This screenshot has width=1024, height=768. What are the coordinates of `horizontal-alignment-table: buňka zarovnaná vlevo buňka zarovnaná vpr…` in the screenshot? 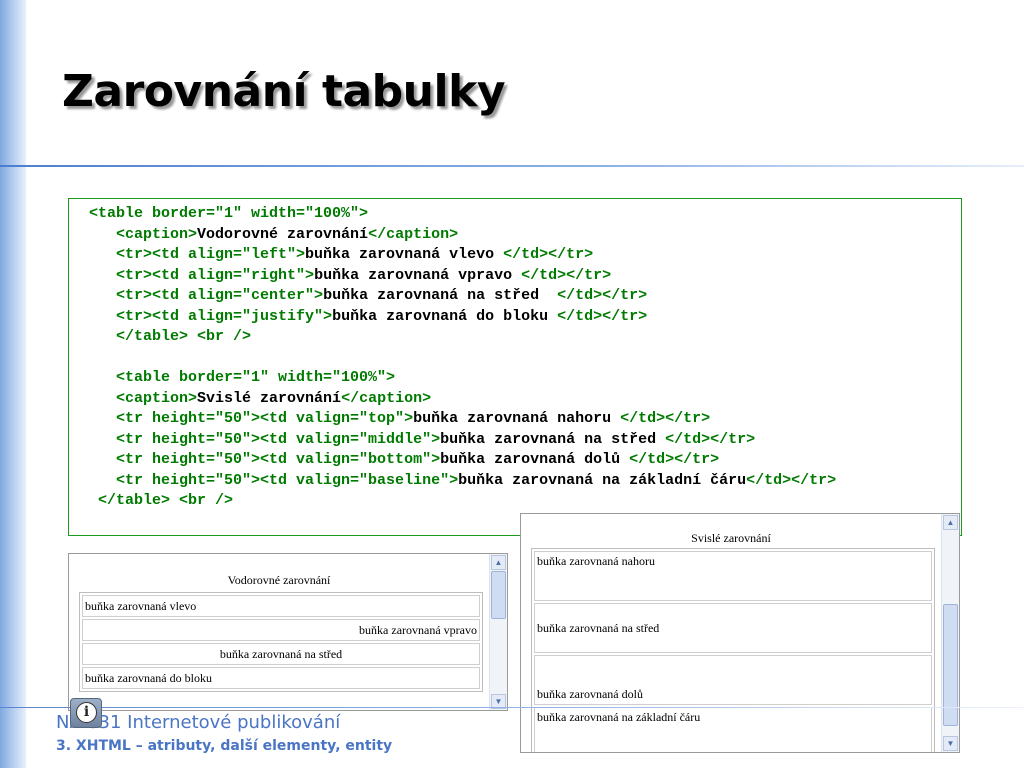 It's located at (281, 642).